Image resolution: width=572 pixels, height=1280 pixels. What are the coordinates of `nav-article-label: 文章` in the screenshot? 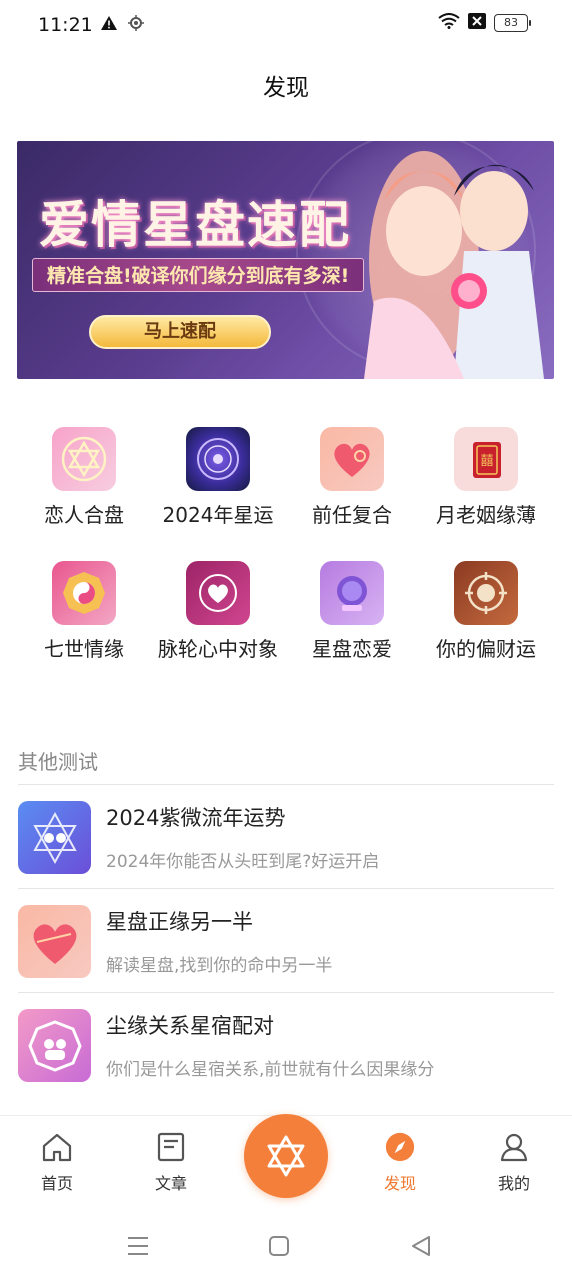 It's located at (170, 1183).